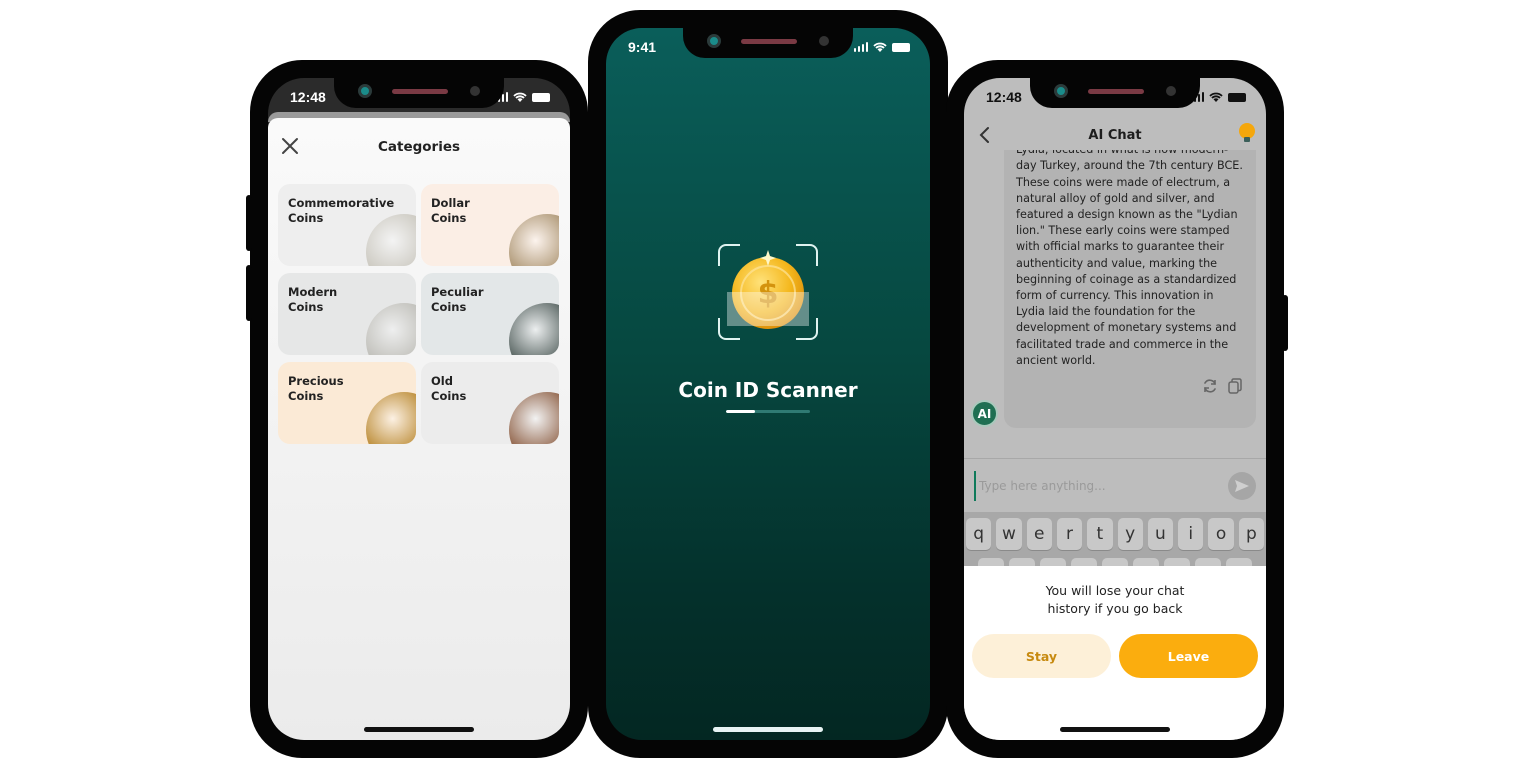 This screenshot has width=1536, height=768. Describe the element at coordinates (1117, 263) in the screenshot. I see `message-line: authenticity and value, marking the` at that location.